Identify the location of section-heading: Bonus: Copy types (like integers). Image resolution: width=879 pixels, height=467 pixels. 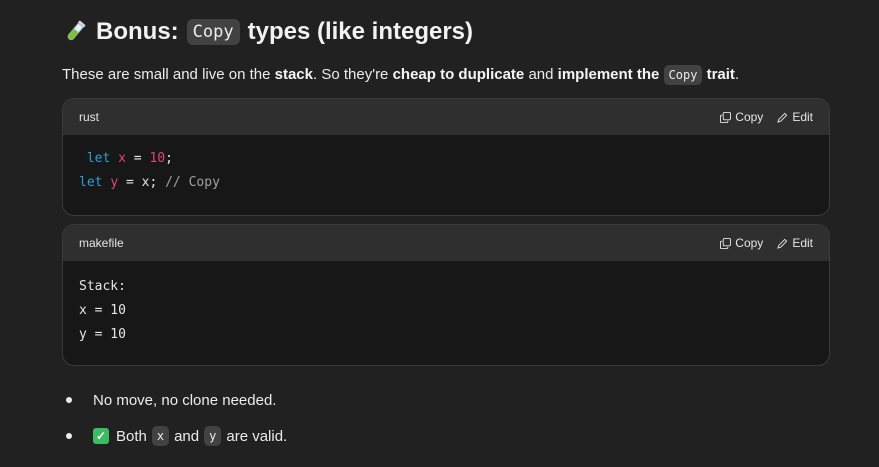
(267, 32).